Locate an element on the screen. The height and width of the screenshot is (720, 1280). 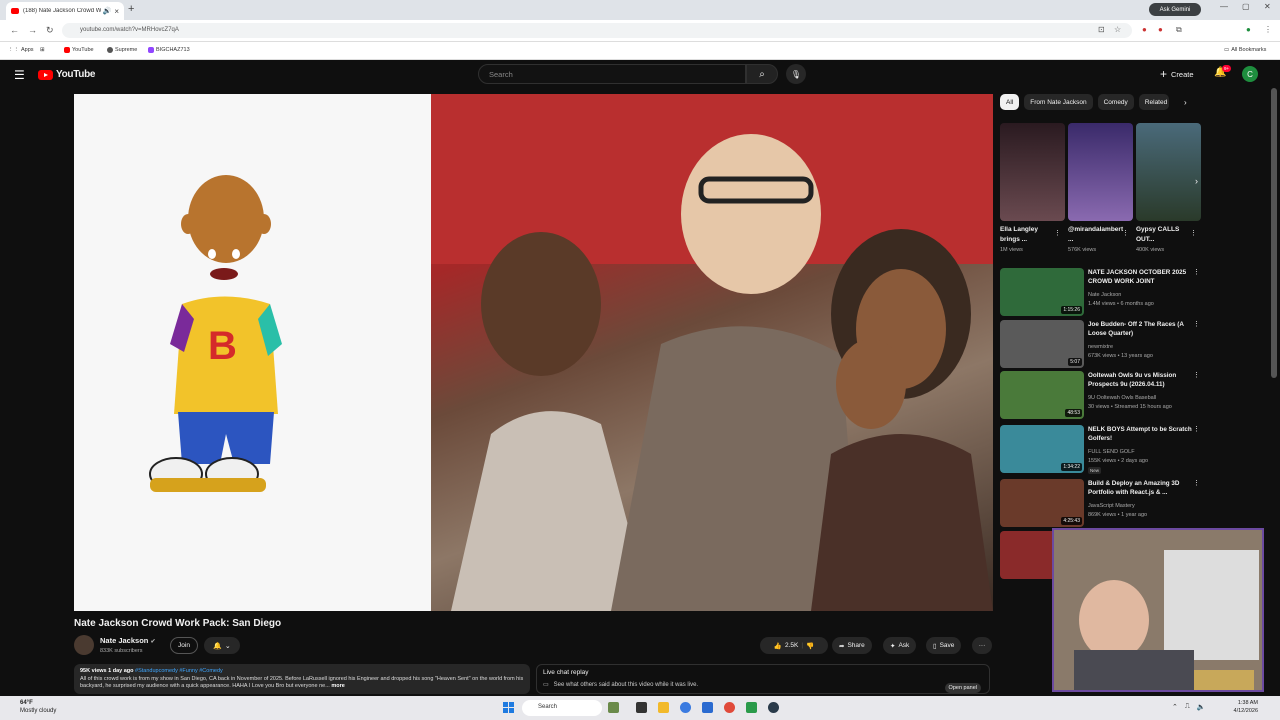
url-field: youtube.com/watch?v=MRHovcZ7qA is located at coordinates (597, 30).